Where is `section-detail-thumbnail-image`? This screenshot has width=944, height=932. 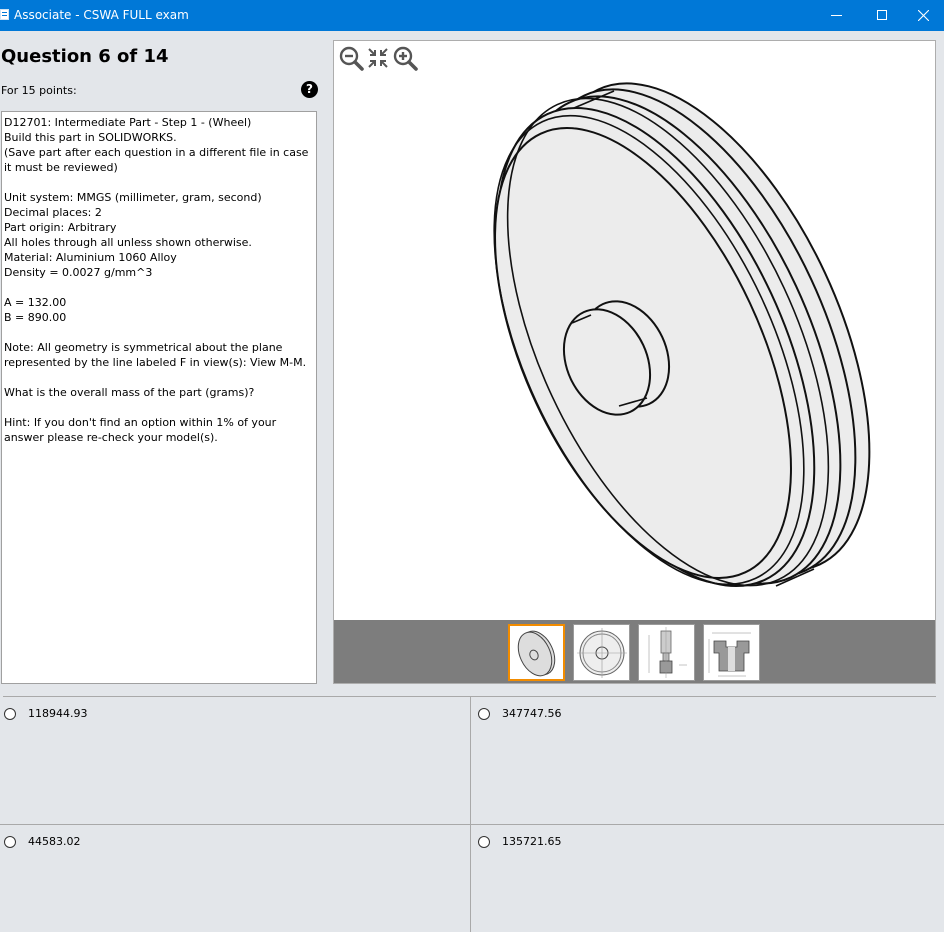 section-detail-thumbnail-image is located at coordinates (729, 654).